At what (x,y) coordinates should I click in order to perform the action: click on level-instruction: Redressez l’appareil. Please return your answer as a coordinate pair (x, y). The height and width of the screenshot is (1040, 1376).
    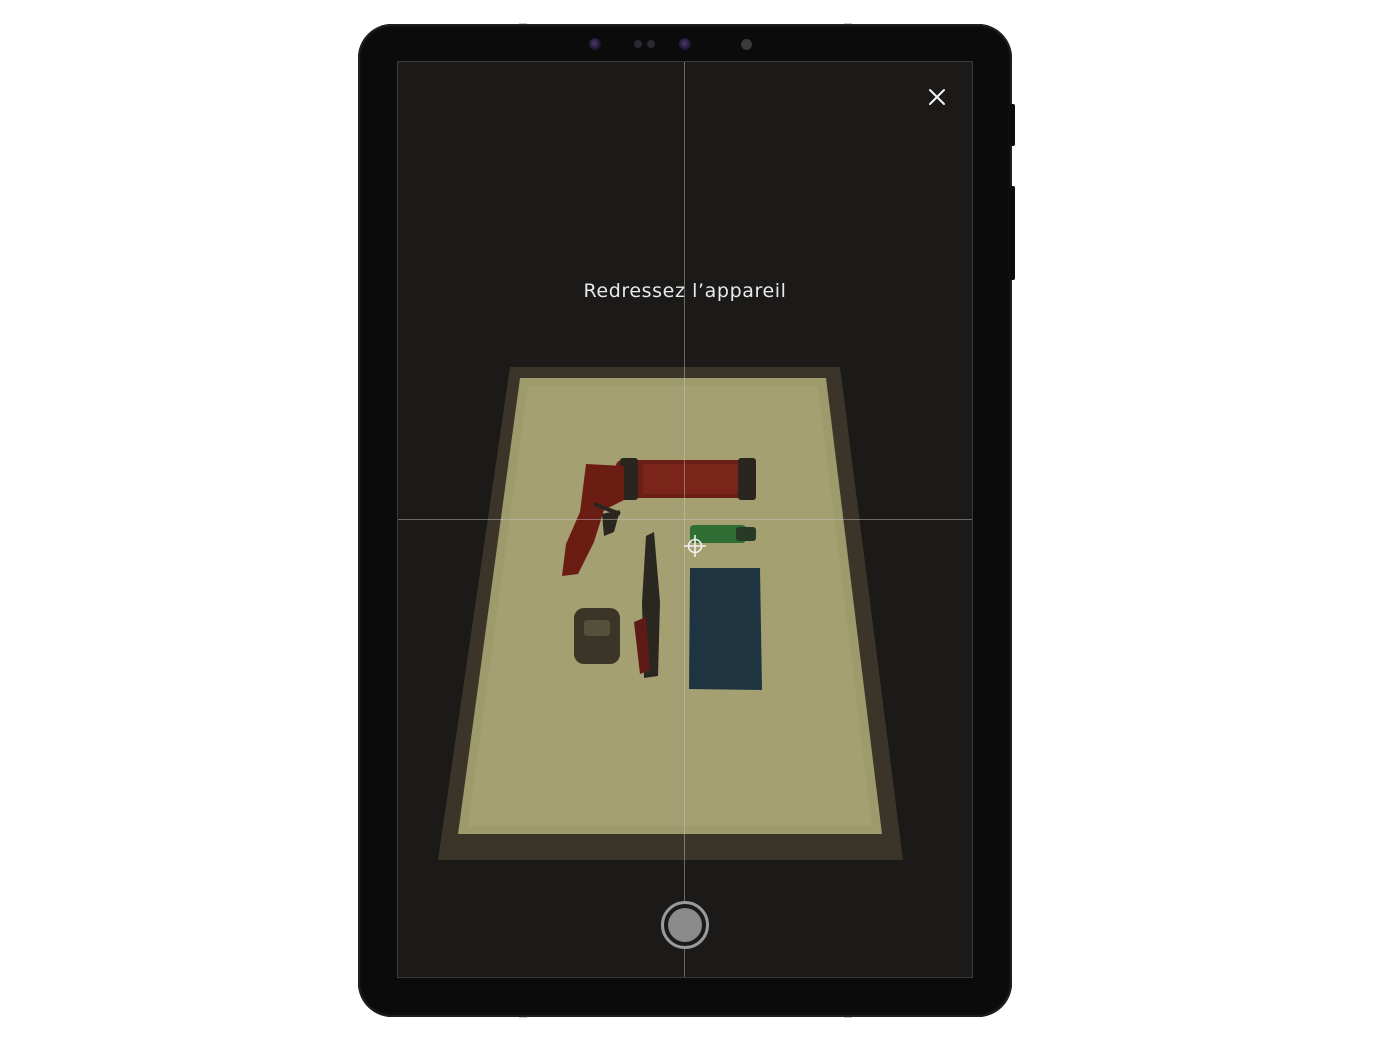
    Looking at the image, I should click on (685, 291).